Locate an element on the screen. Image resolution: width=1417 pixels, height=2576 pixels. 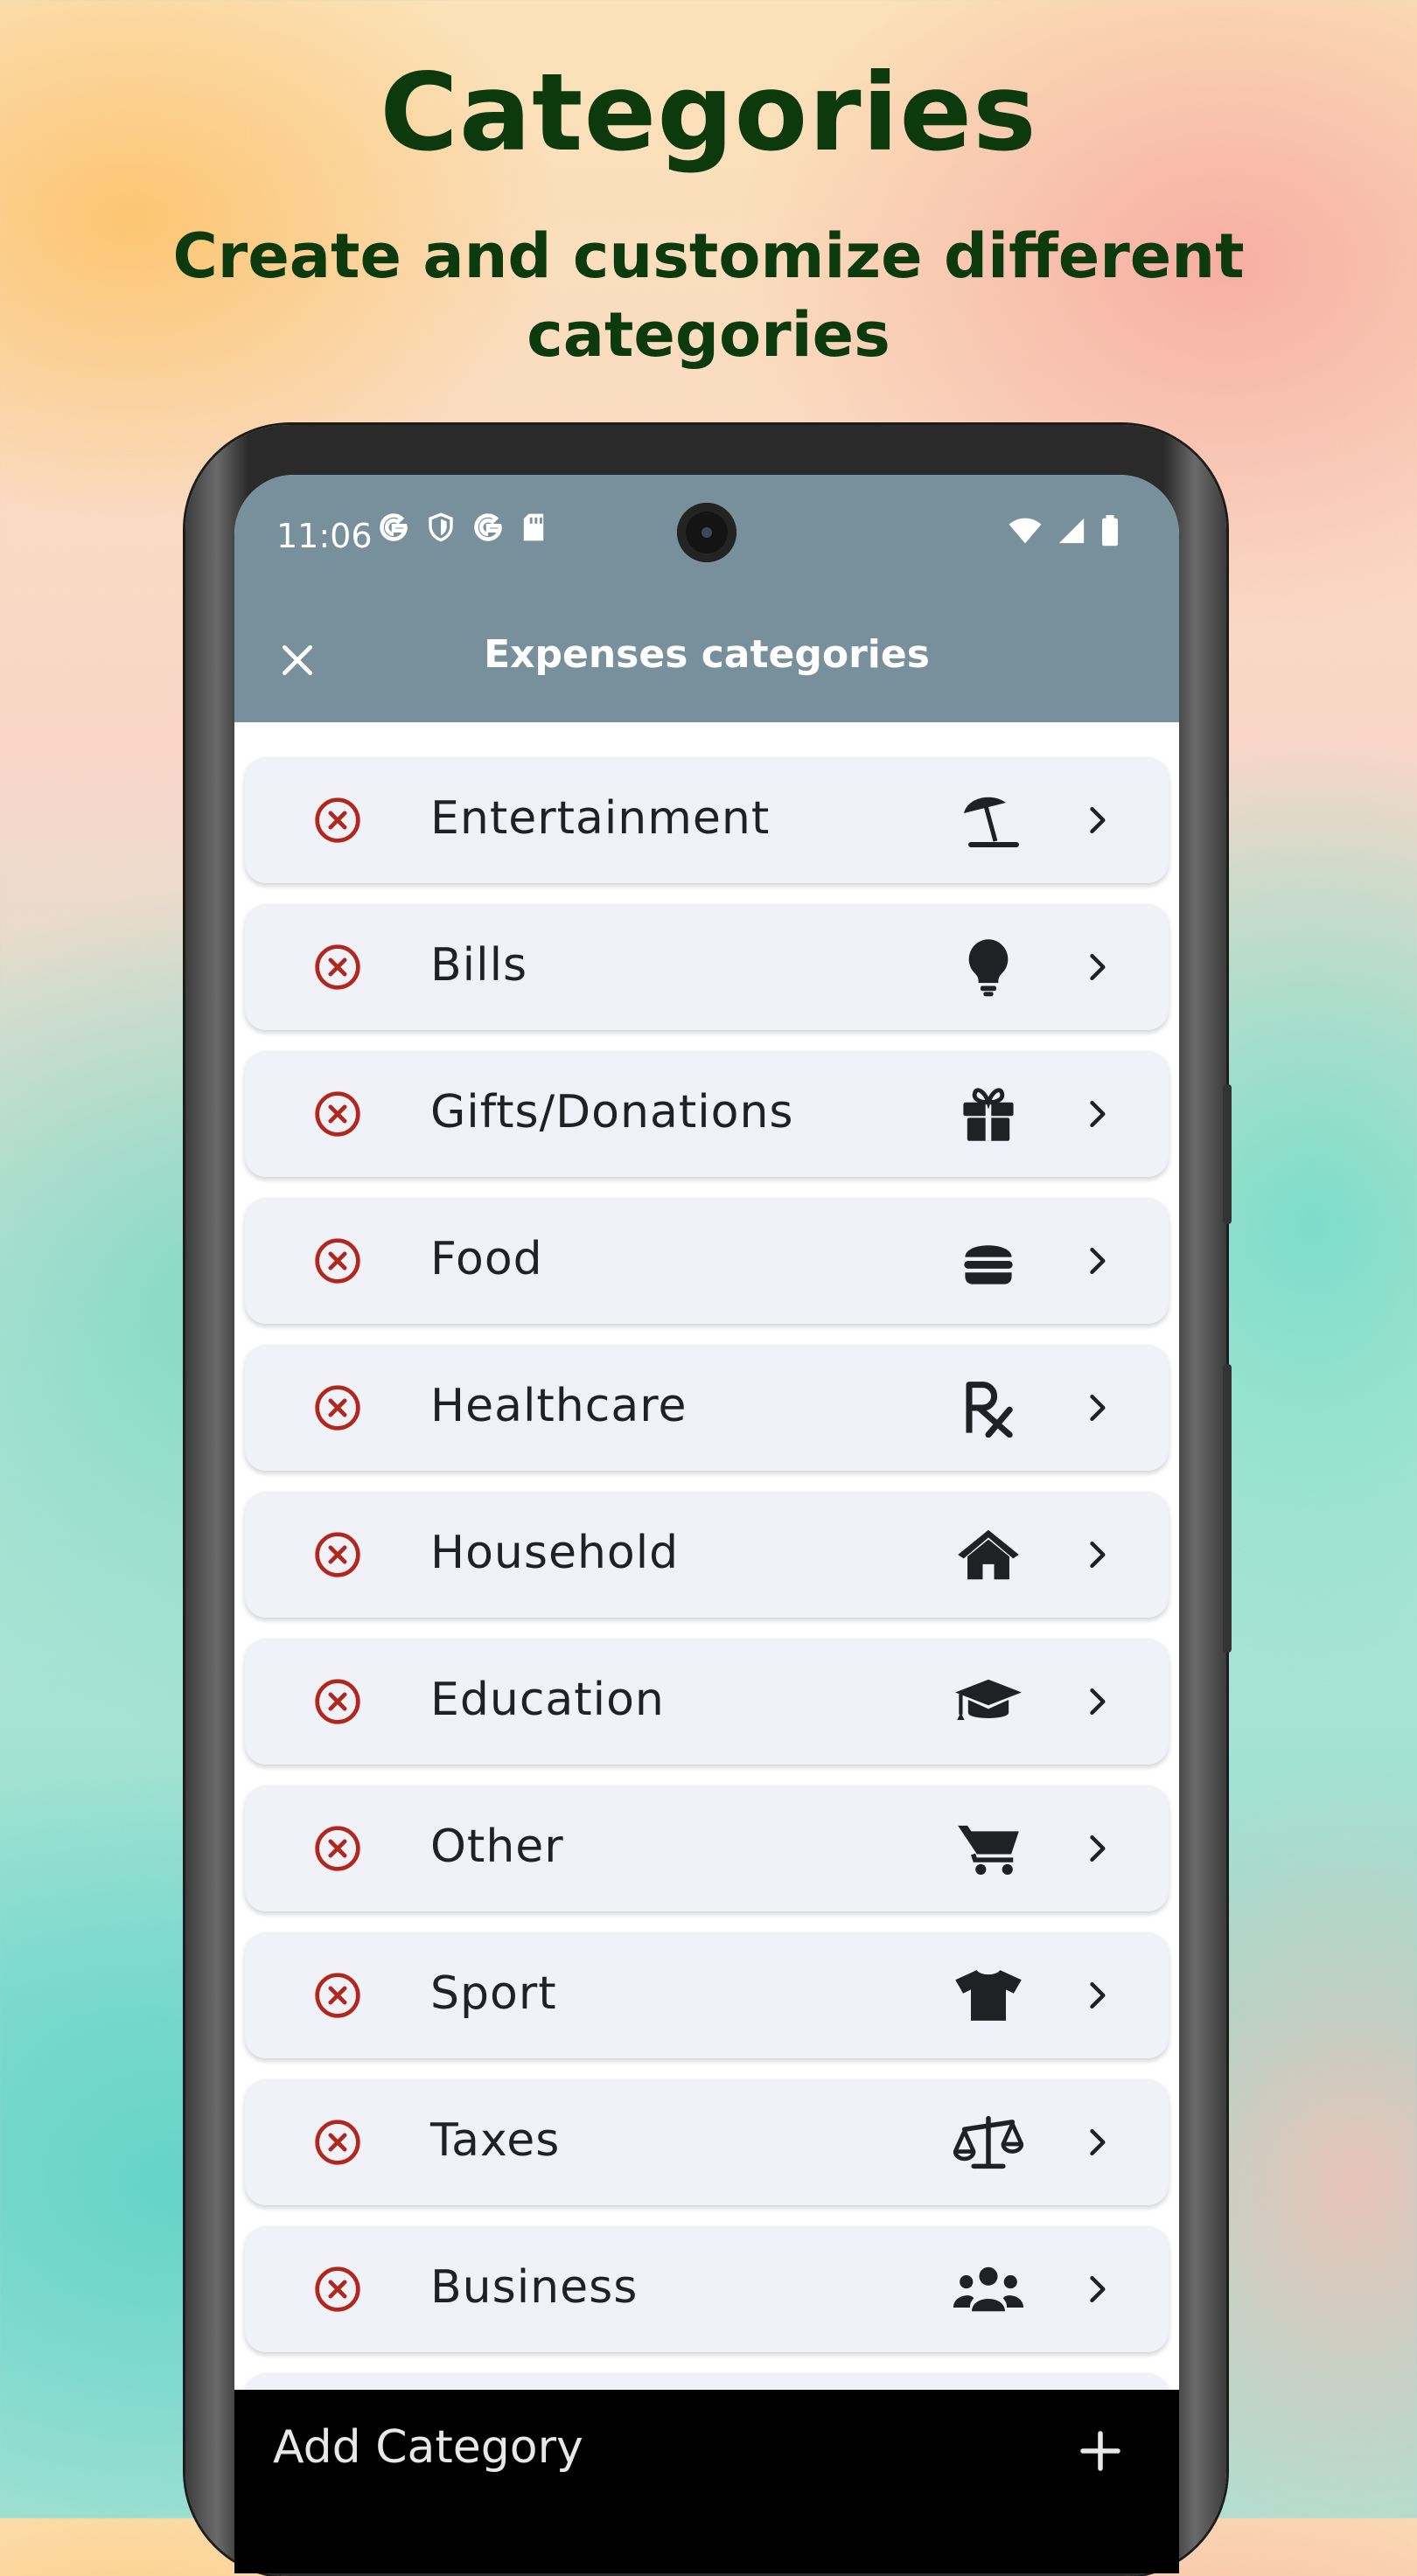
wifi-icon is located at coordinates (1025, 531).